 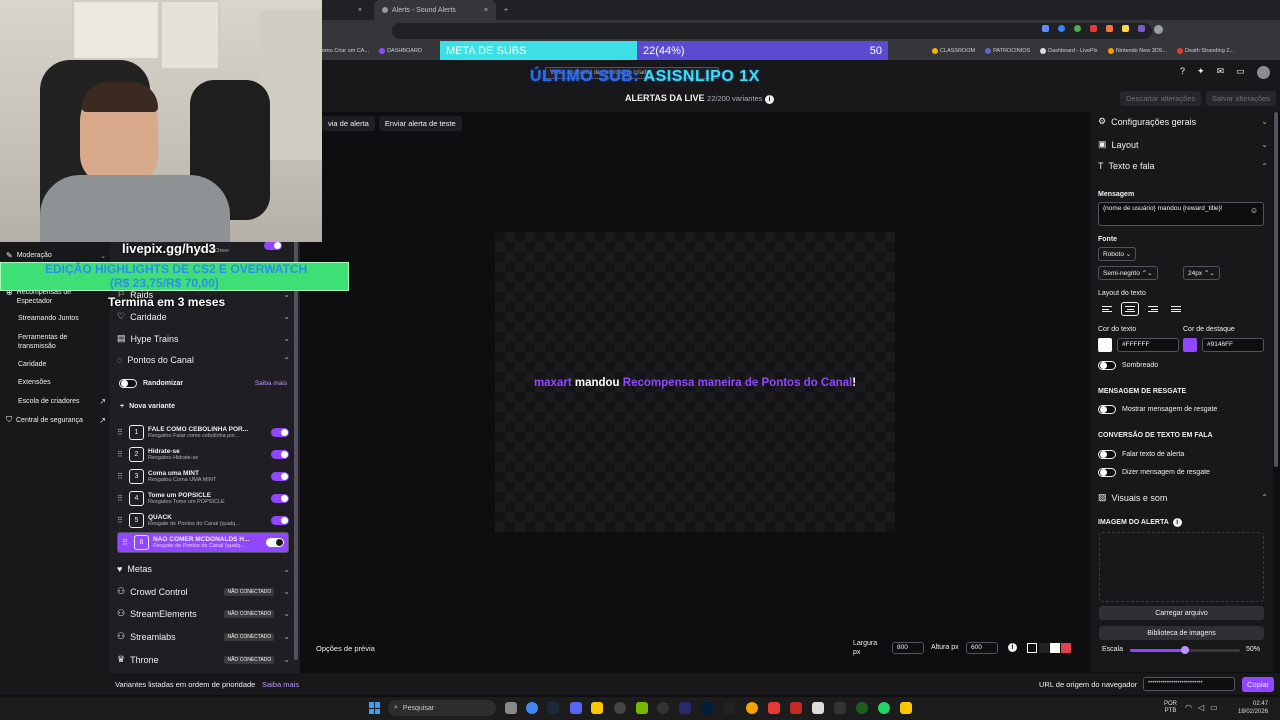 I want to click on tab-close-icon: ×, so click(x=346, y=10).